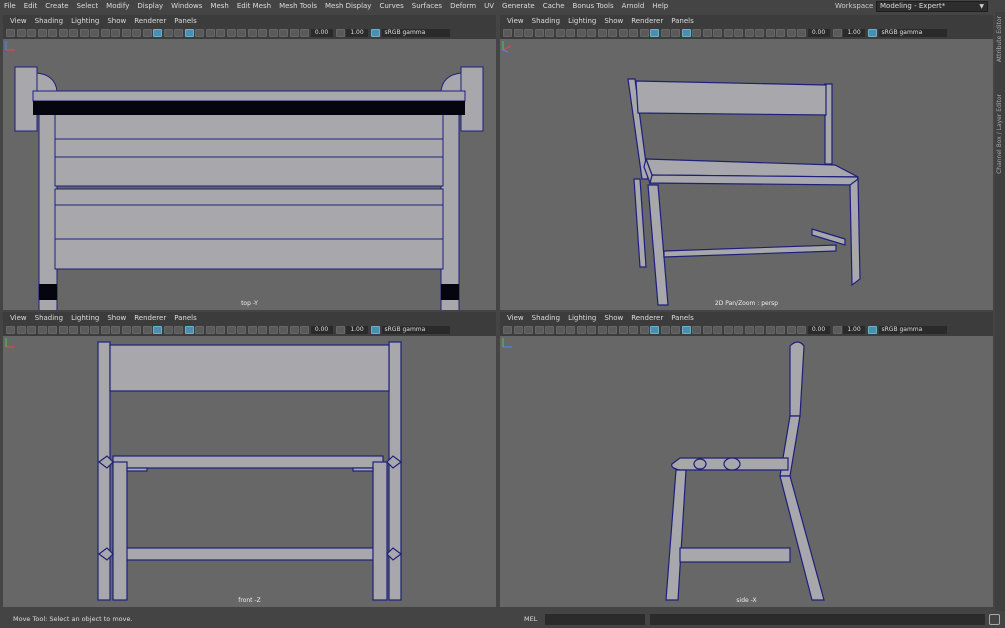 Image resolution: width=1005 pixels, height=628 pixels. Describe the element at coordinates (254, 6) in the screenshot. I see `menu-edit-mesh: Edit Mesh` at that location.